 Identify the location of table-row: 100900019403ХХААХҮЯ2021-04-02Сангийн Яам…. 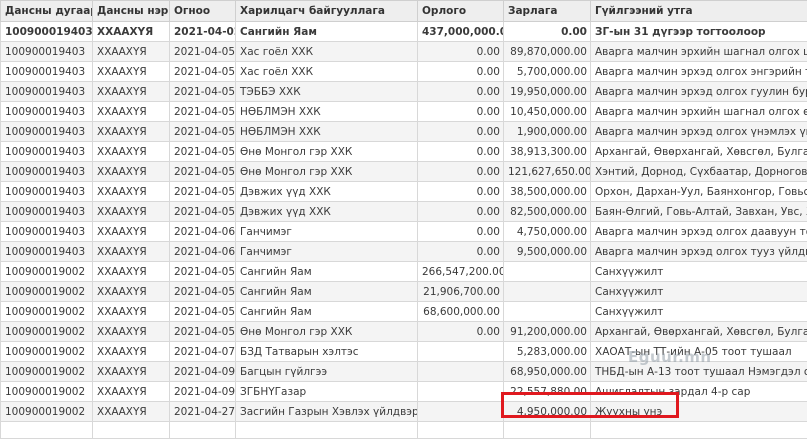
(404, 32).